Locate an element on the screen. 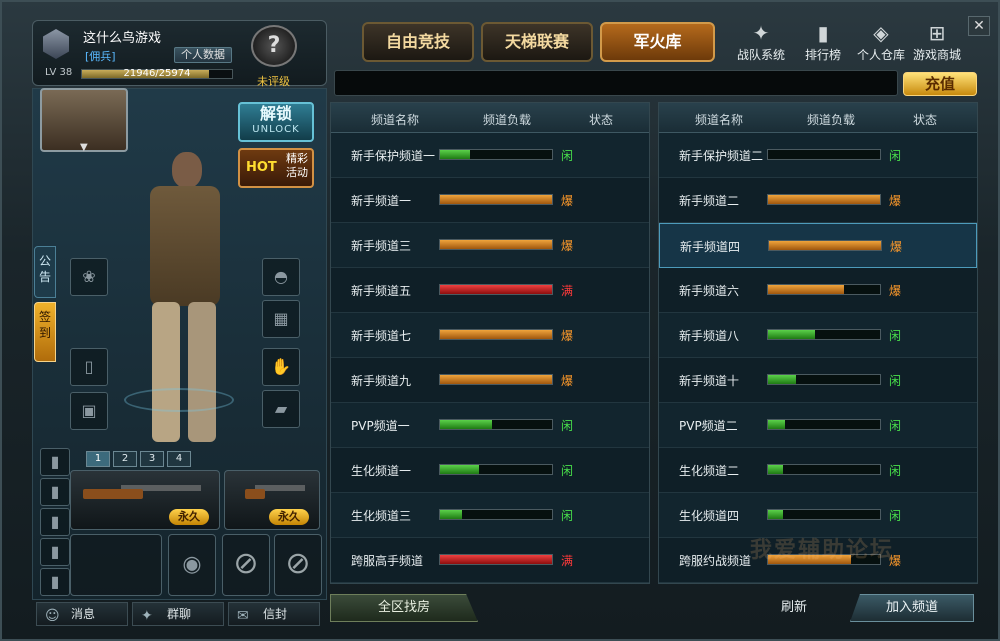 The height and width of the screenshot is (641, 1000). ammo-slot-4: ▮ is located at coordinates (55, 552).